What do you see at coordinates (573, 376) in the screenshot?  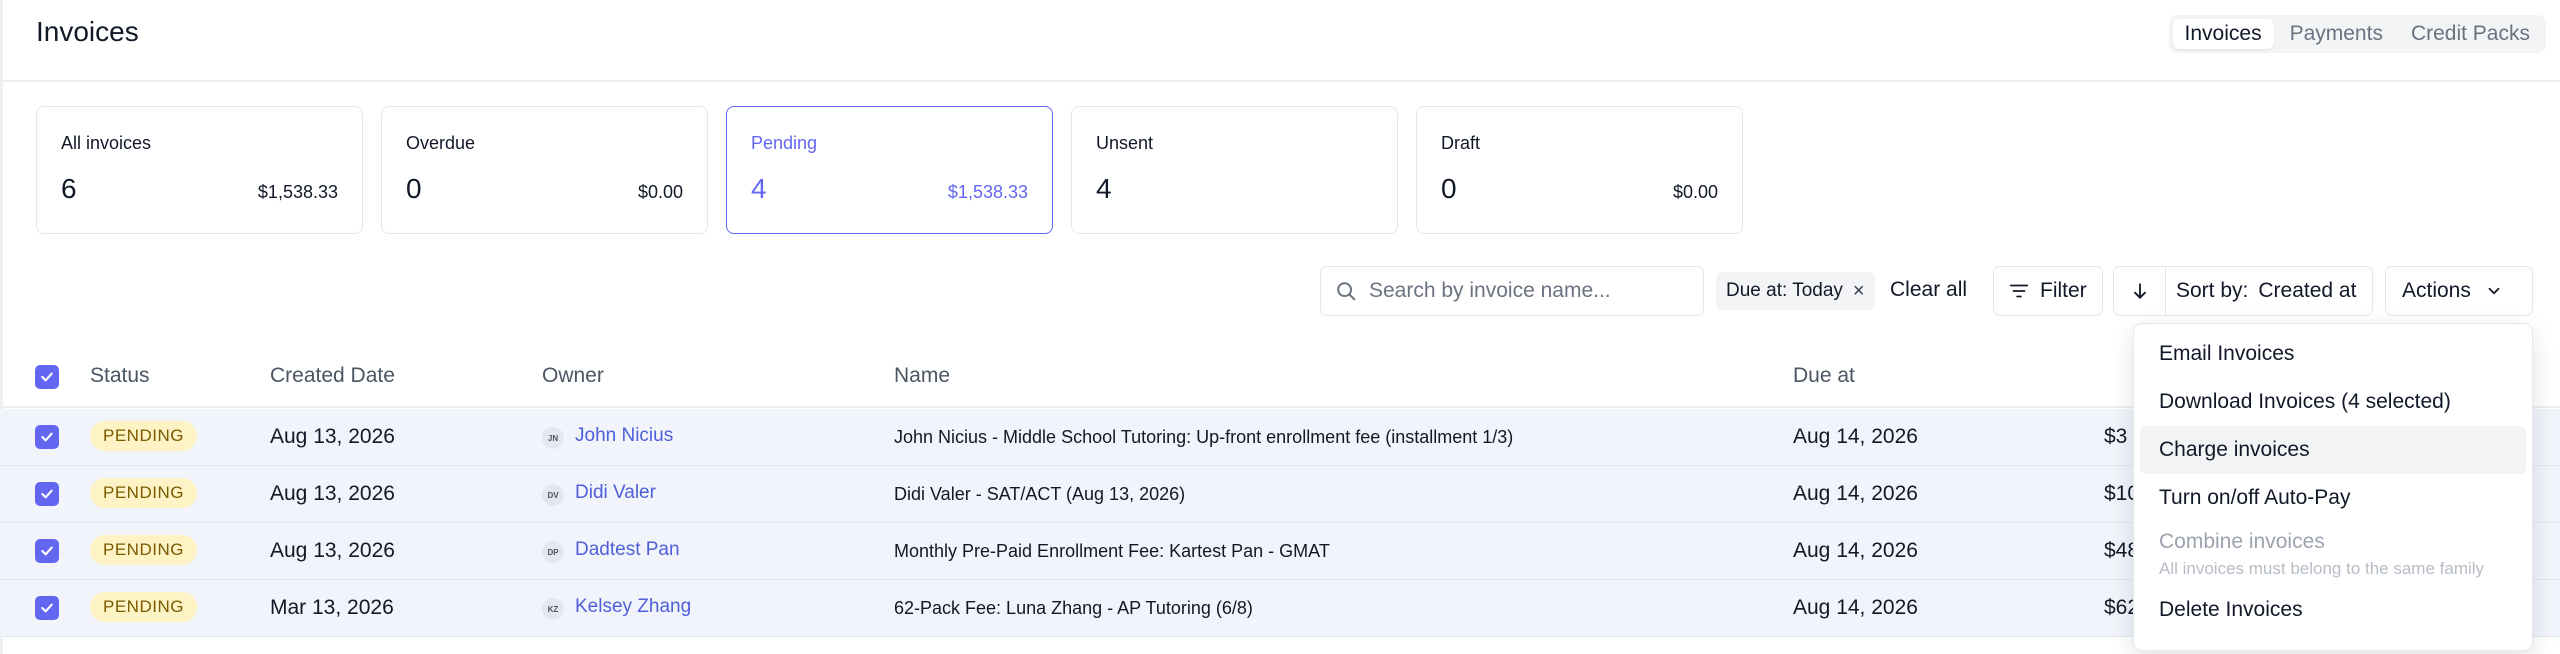 I see `column-owner: Owner` at bounding box center [573, 376].